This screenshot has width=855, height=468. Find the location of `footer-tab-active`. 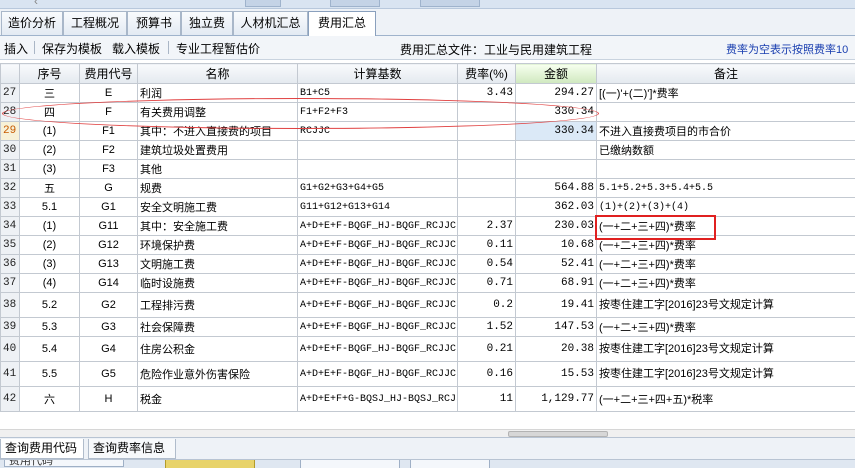

footer-tab-active is located at coordinates (210, 464).